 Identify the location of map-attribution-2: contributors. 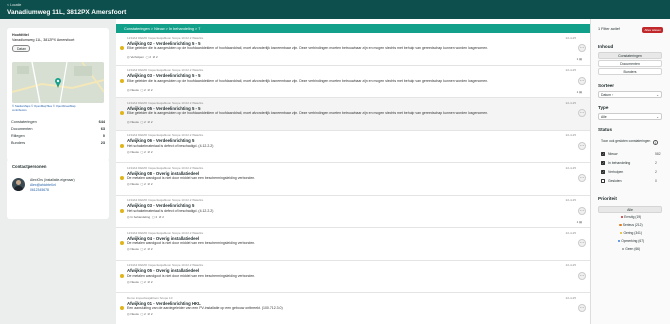
(19, 110).